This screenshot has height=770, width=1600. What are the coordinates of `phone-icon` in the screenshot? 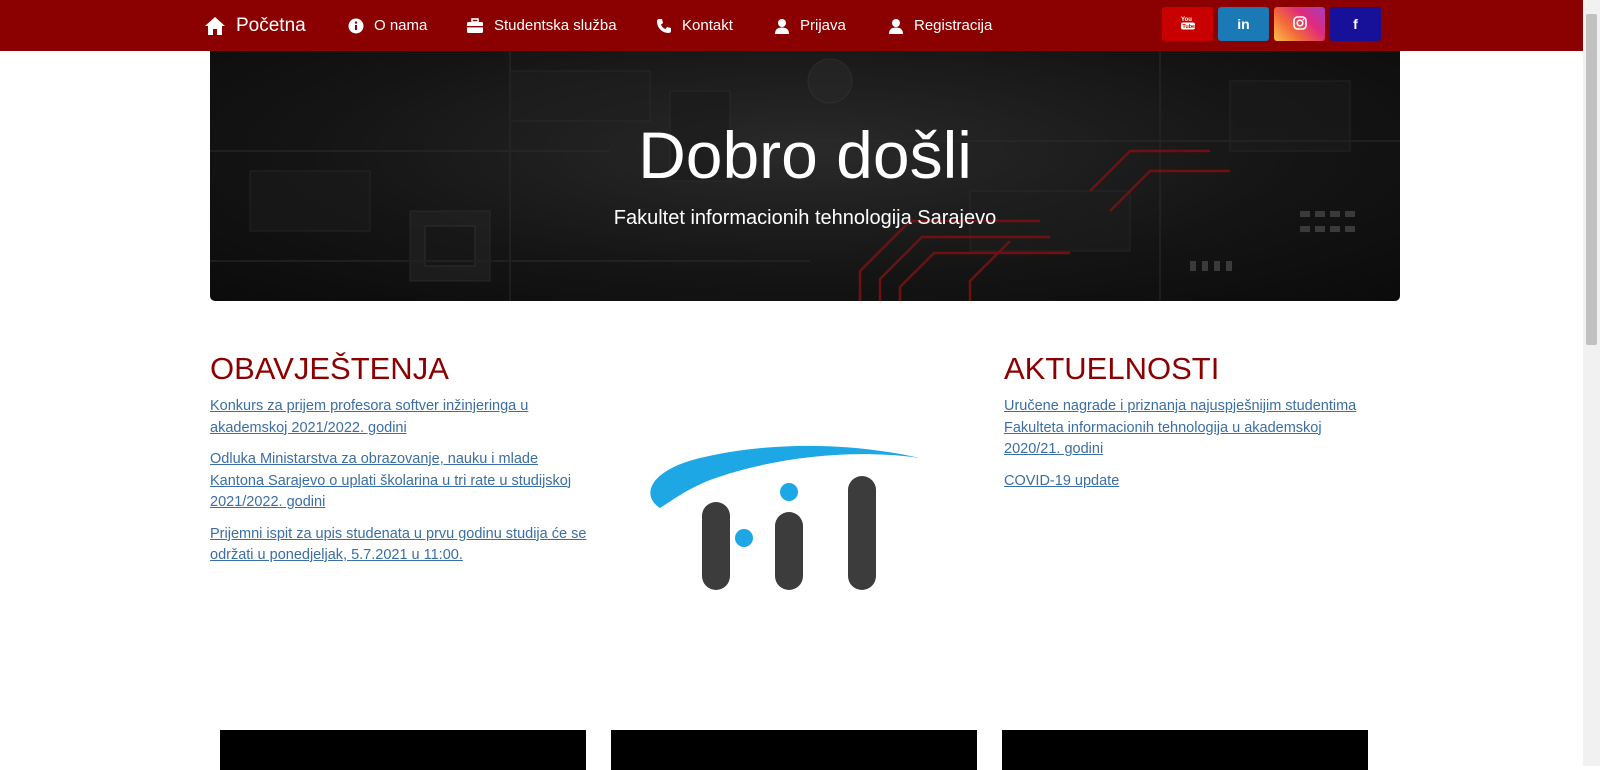 It's located at (664, 26).